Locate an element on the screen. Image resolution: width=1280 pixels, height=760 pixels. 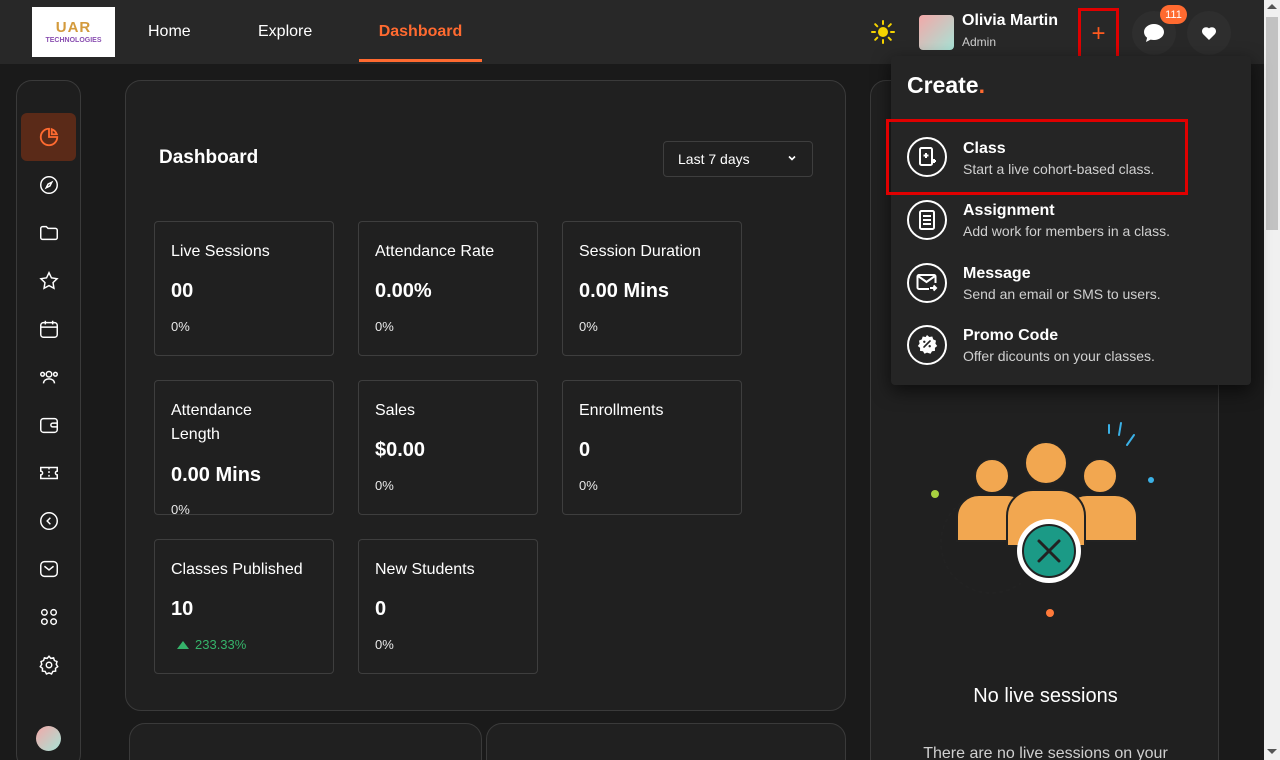
star-icon is located at coordinates (48, 280).